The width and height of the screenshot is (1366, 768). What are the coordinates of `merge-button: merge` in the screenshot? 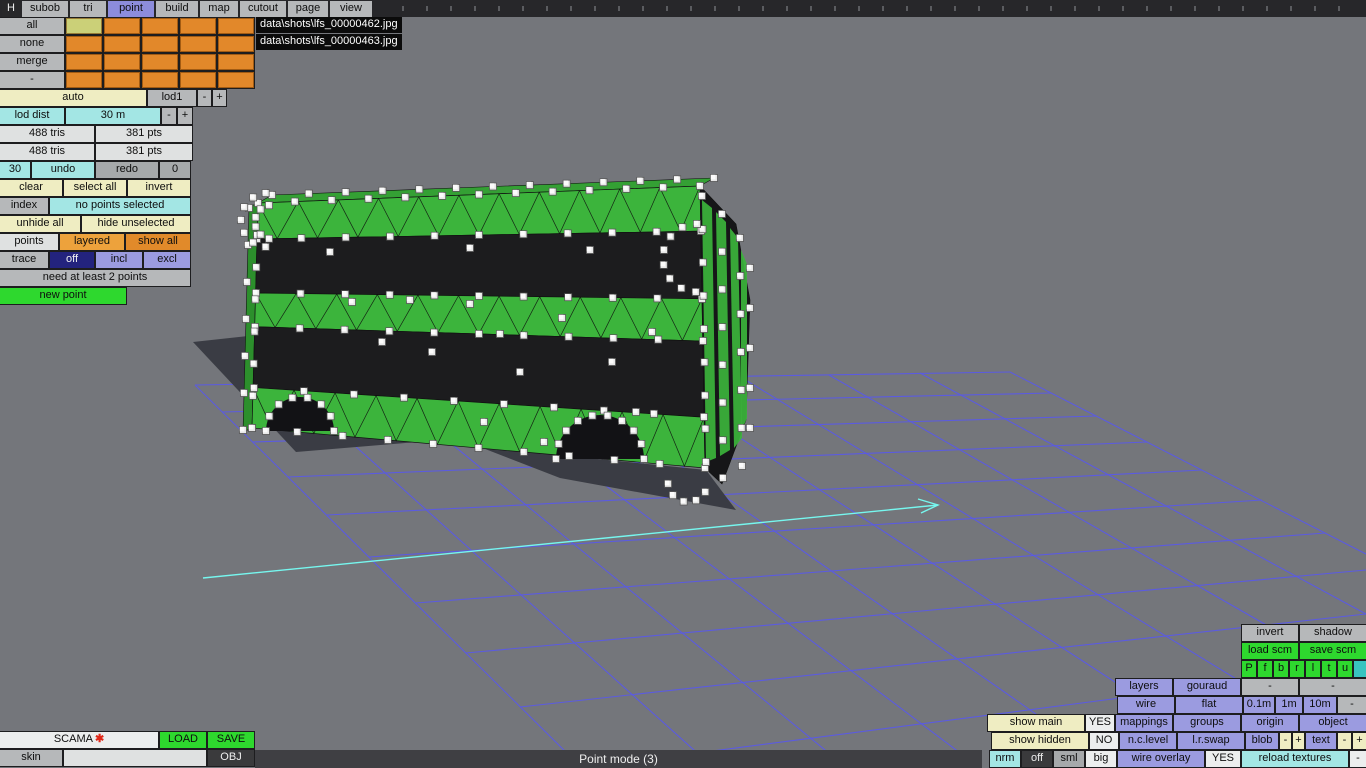 It's located at (32, 62).